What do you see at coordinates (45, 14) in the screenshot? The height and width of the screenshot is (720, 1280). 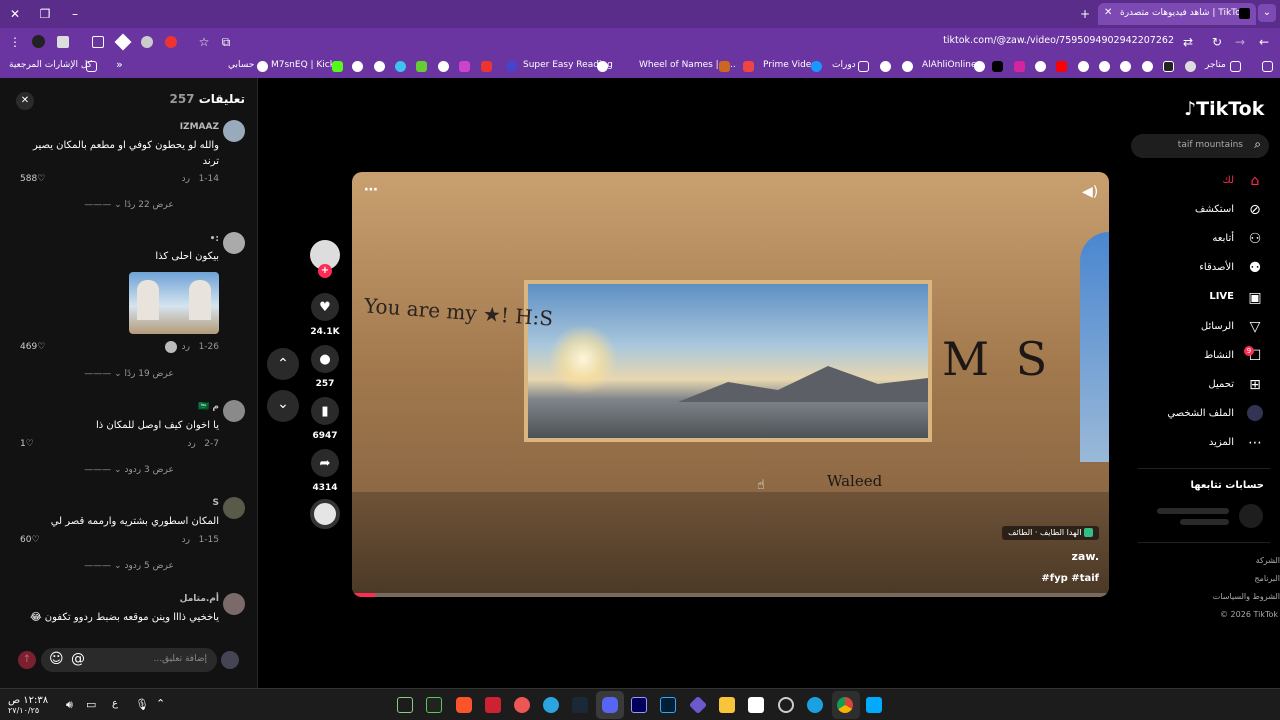 I see `restore-window-icon: ❐` at bounding box center [45, 14].